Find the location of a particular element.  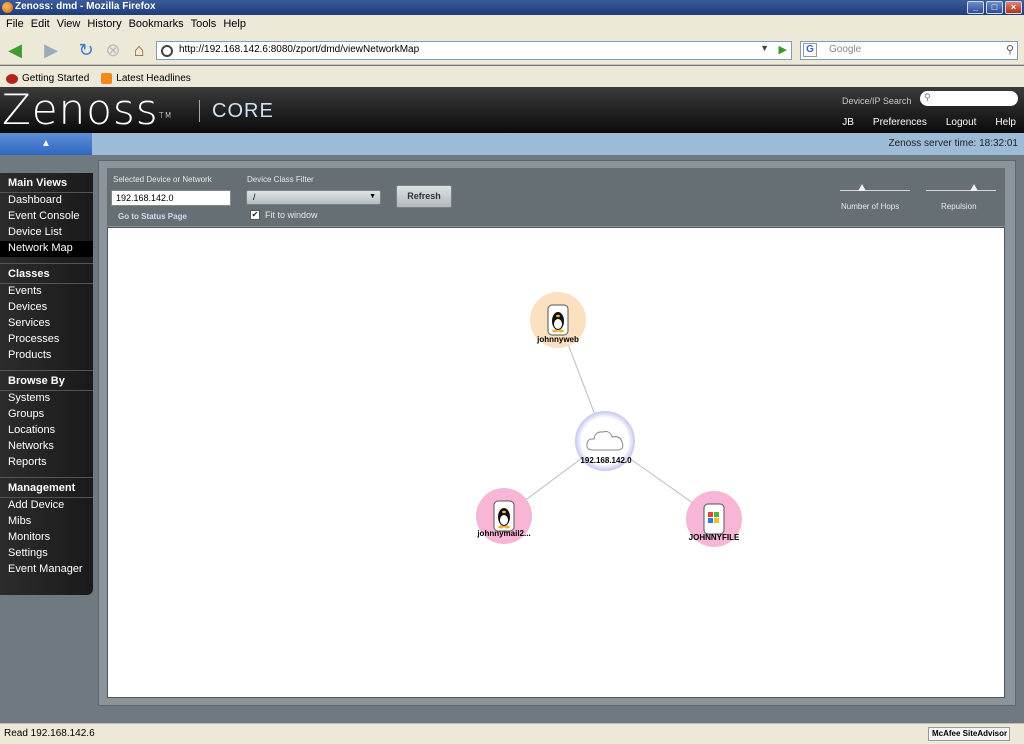

menu-bookmarks: Bookmarks is located at coordinates (158, 25).